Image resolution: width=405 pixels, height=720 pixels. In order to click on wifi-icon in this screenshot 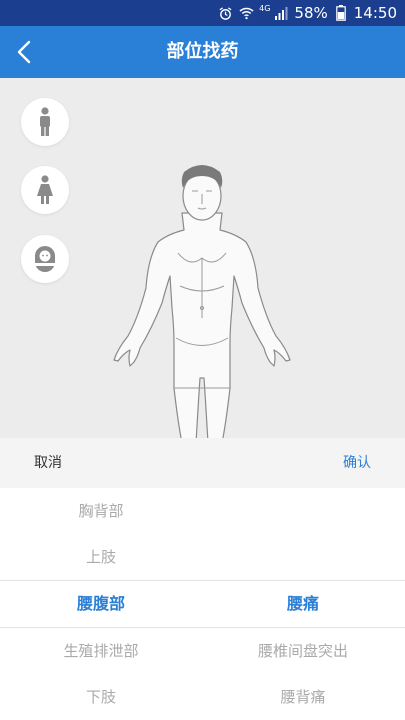, I will do `click(246, 13)`.